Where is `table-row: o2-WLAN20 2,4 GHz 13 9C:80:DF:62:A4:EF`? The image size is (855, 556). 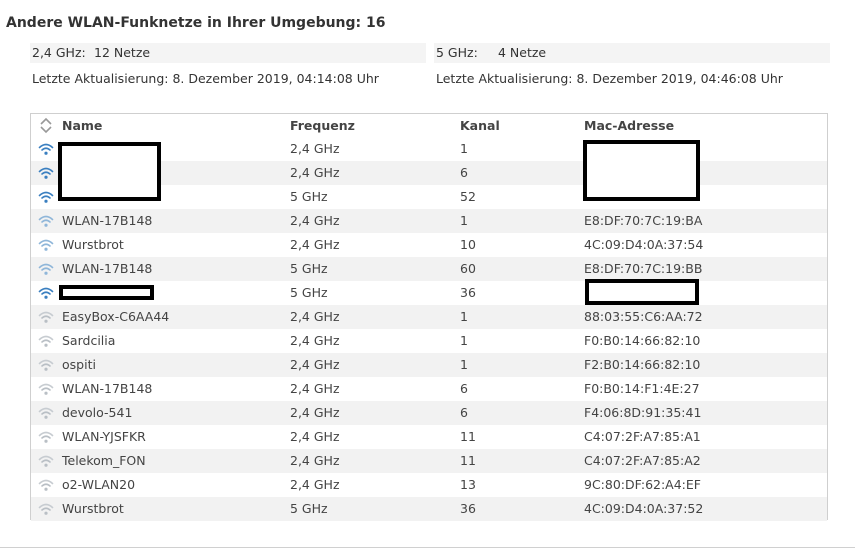 table-row: o2-WLAN20 2,4 GHz 13 9C:80:DF:62:A4:EF is located at coordinates (429, 485).